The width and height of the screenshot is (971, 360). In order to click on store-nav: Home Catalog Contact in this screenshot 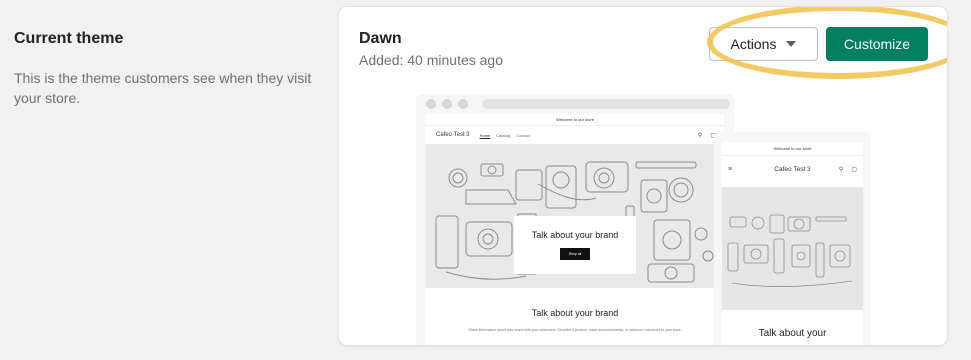, I will do `click(505, 135)`.